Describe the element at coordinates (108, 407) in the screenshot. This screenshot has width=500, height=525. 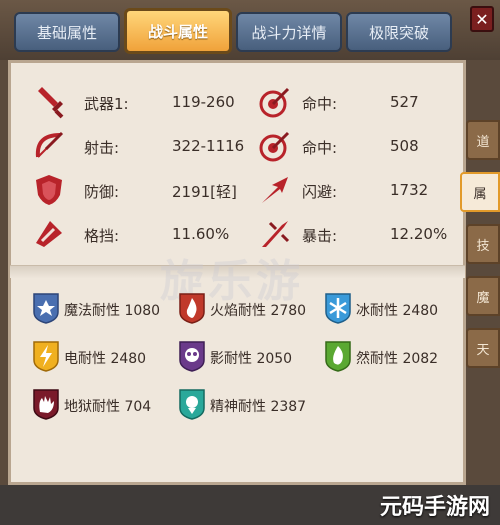
I see `resist-hell: 地狱耐性 704` at that location.